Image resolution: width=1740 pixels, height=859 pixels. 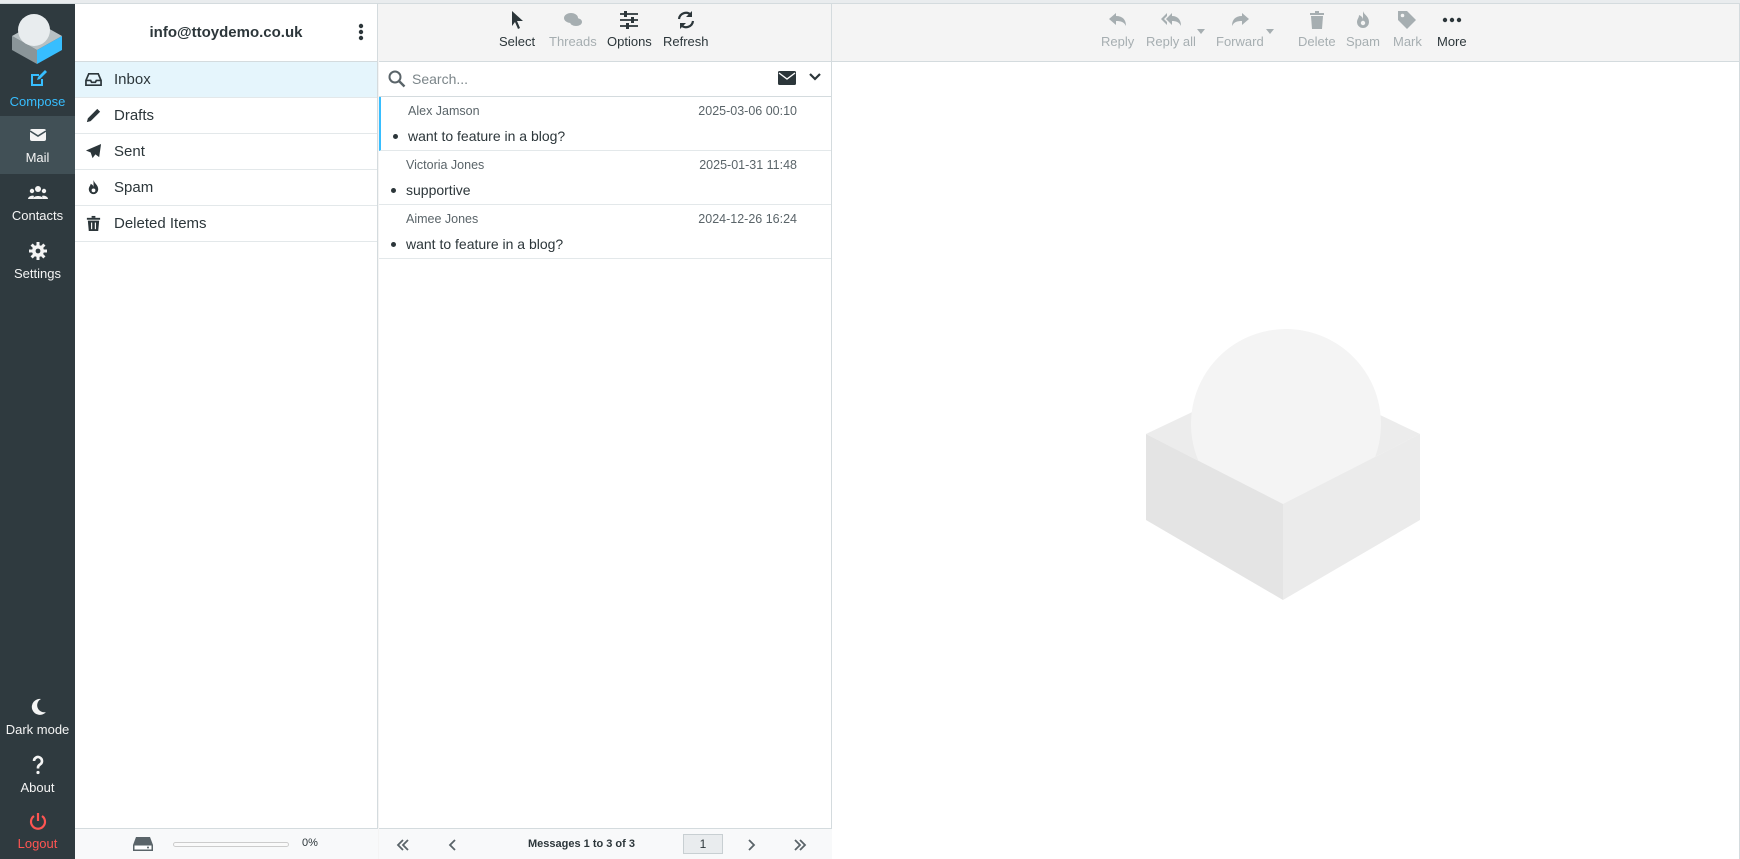 What do you see at coordinates (132, 79) in the screenshot?
I see `folder-label: Inbox` at bounding box center [132, 79].